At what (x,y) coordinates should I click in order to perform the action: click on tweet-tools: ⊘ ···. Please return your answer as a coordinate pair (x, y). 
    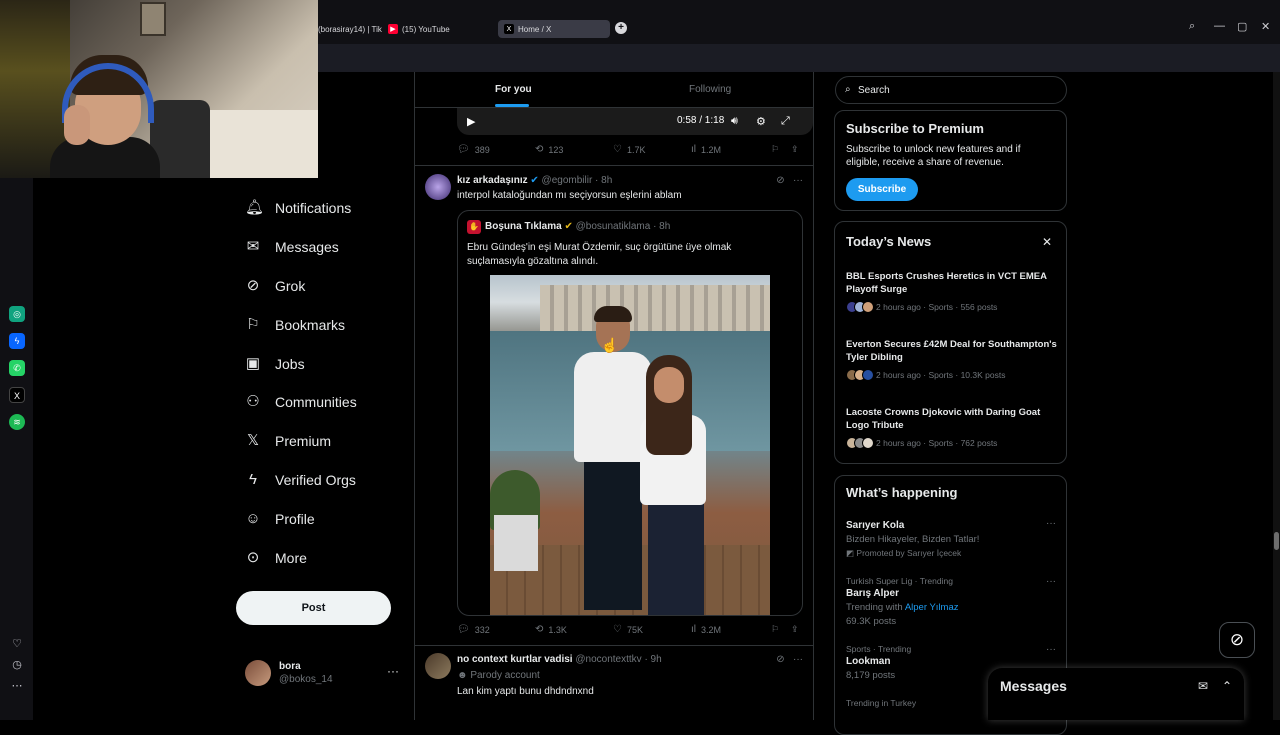
    Looking at the image, I should click on (789, 659).